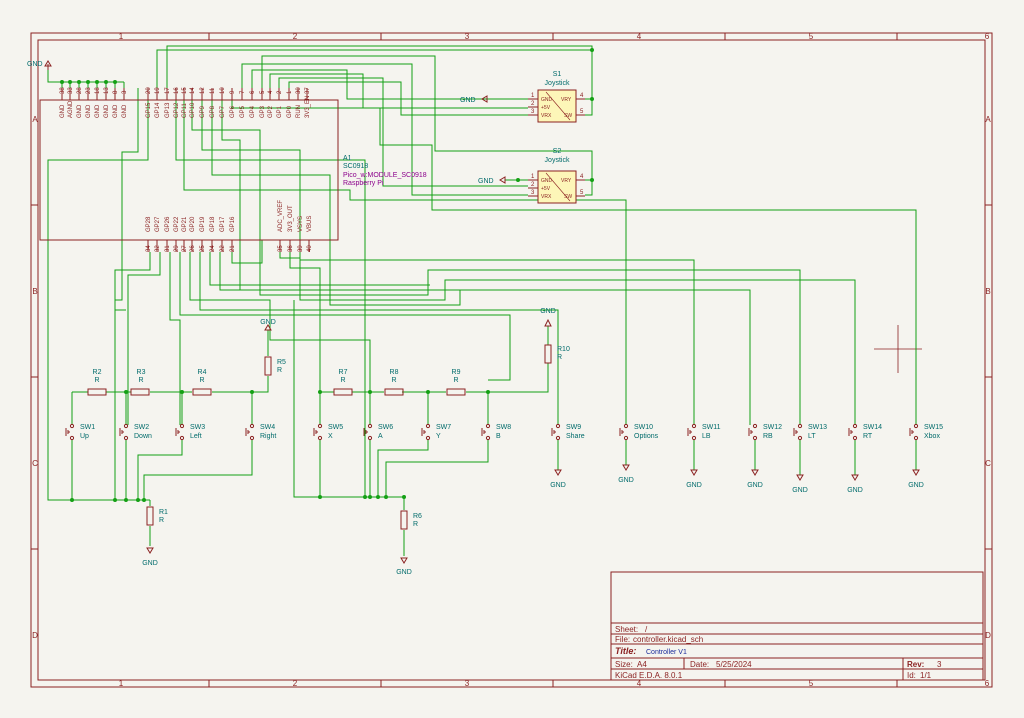 The image size is (1024, 718). What do you see at coordinates (563, 349) in the screenshot?
I see `r10-ref: R10` at bounding box center [563, 349].